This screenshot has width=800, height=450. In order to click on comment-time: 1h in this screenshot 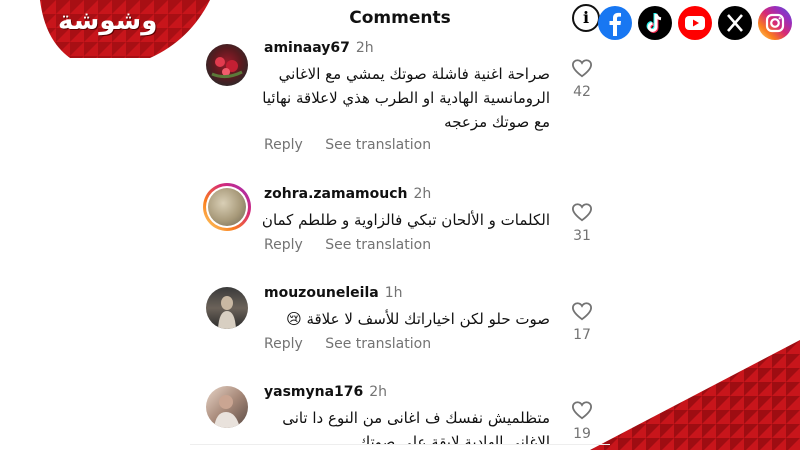, I will do `click(393, 293)`.